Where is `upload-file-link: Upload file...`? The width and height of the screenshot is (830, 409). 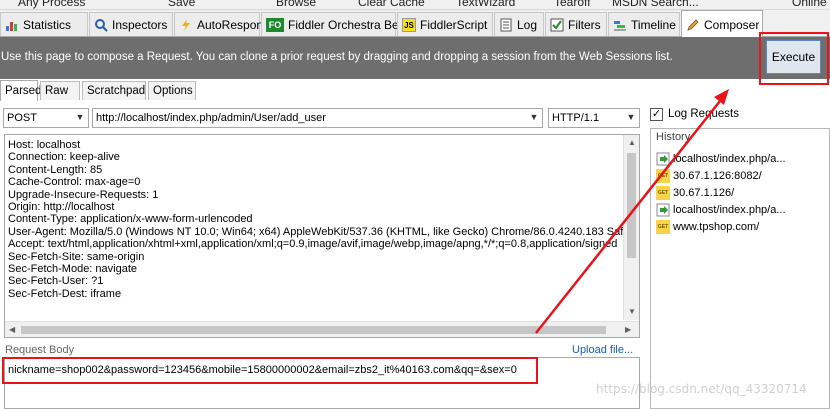 upload-file-link: Upload file... is located at coordinates (602, 350).